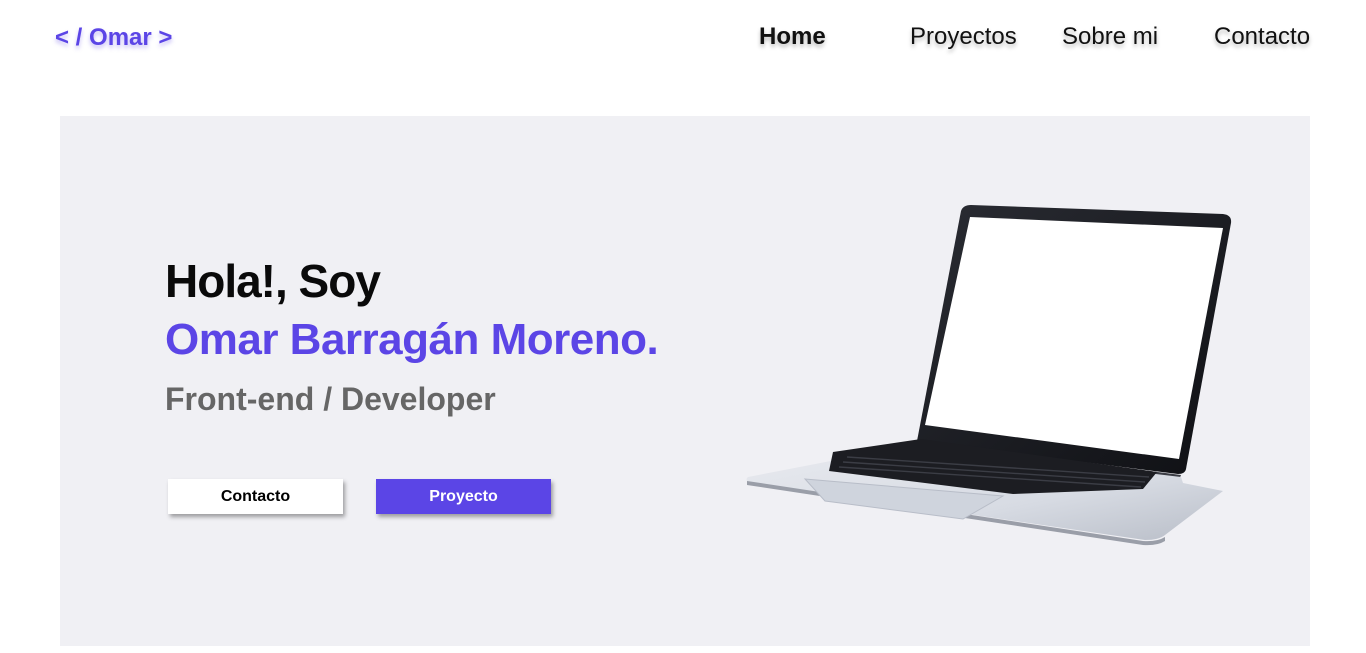 This screenshot has height=653, width=1366. I want to click on nav-link-sobre-mi: Sobre mi, so click(1110, 37).